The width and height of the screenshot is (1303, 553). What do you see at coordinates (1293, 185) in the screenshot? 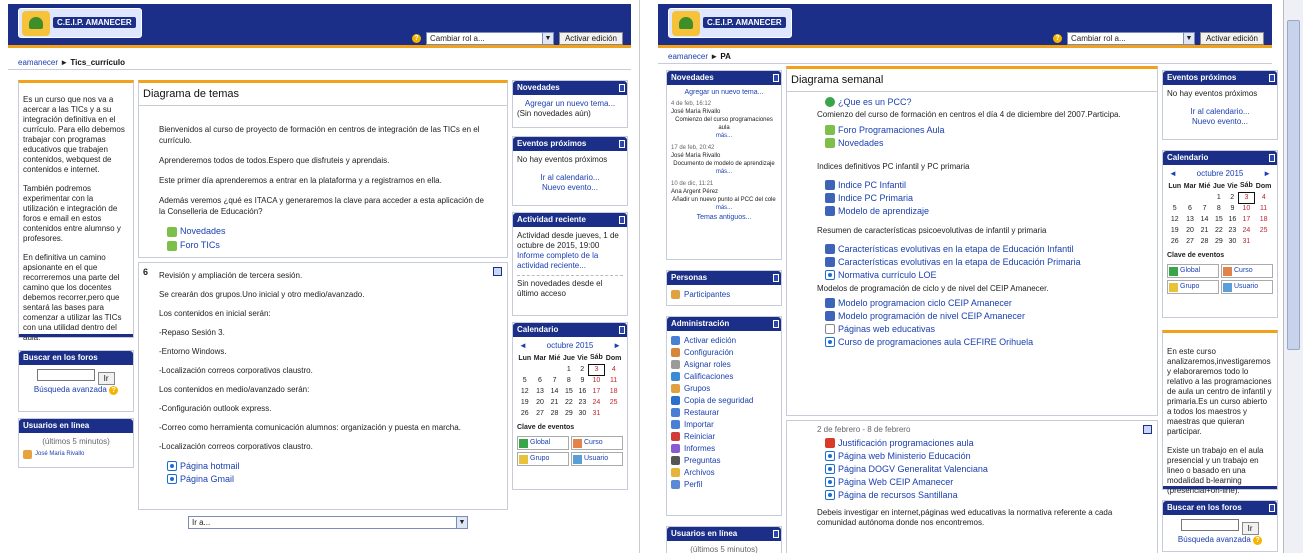
I see `scrollbar-thumb` at bounding box center [1293, 185].